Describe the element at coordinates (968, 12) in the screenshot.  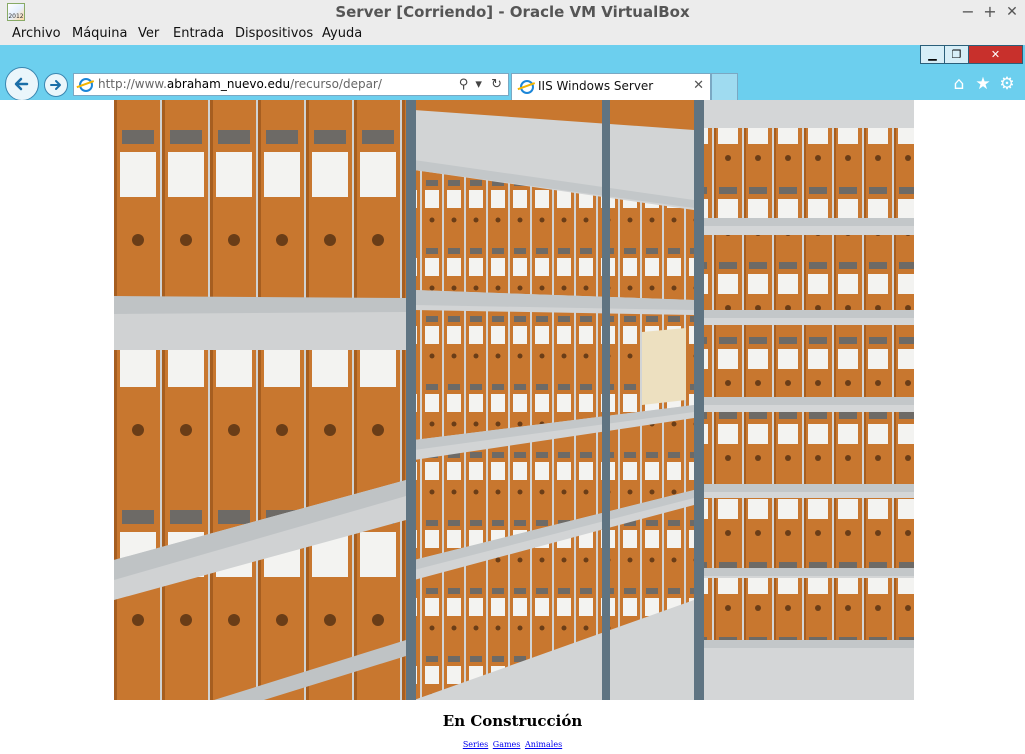
I see `vbox-minimize-button: −` at that location.